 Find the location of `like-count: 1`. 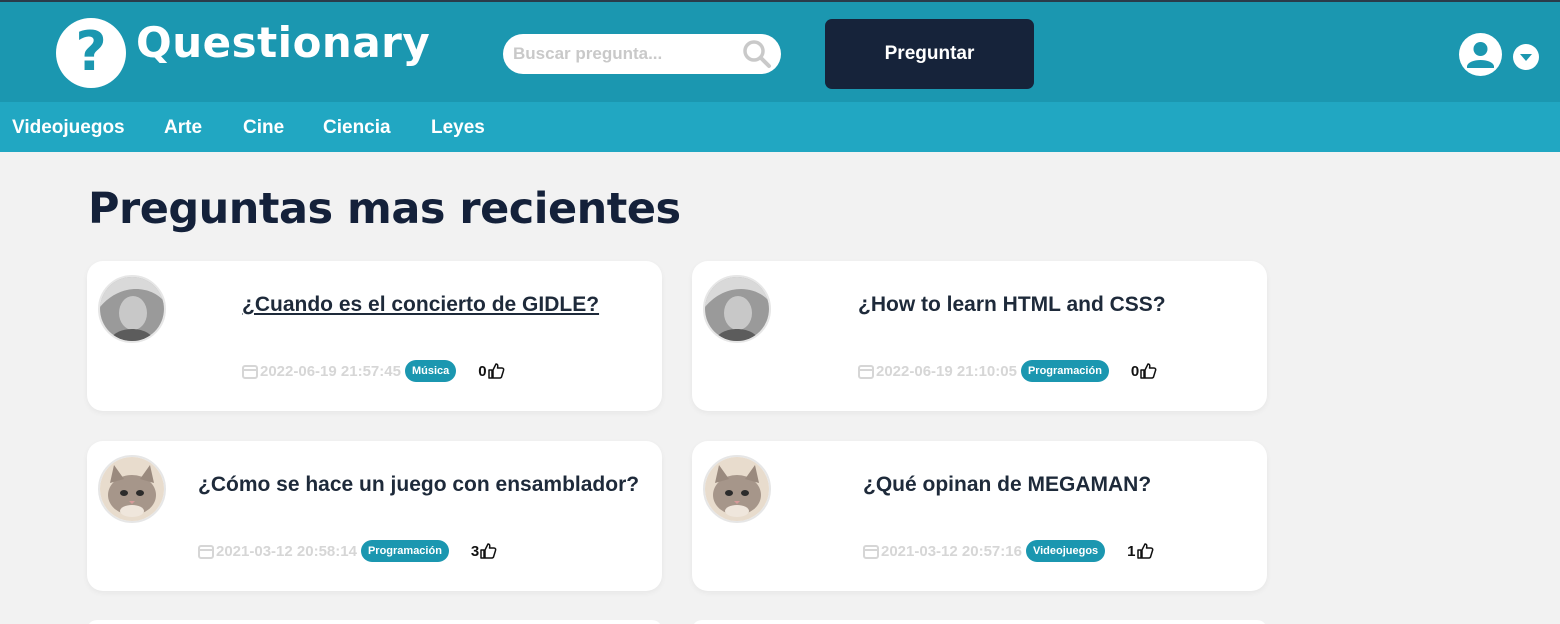

like-count: 1 is located at coordinates (1131, 551).